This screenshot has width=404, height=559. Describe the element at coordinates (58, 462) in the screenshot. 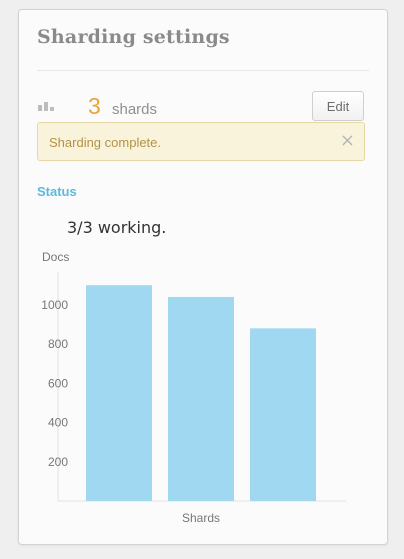

I see `y-tick-label: 200` at that location.